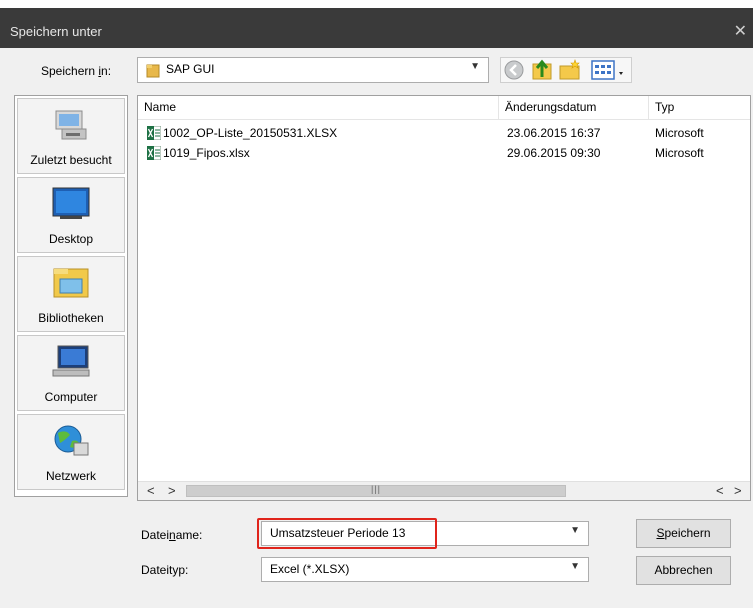 Image resolution: width=753 pixels, height=608 pixels. I want to click on save-in-combo: SAP GUI ▼, so click(313, 70).